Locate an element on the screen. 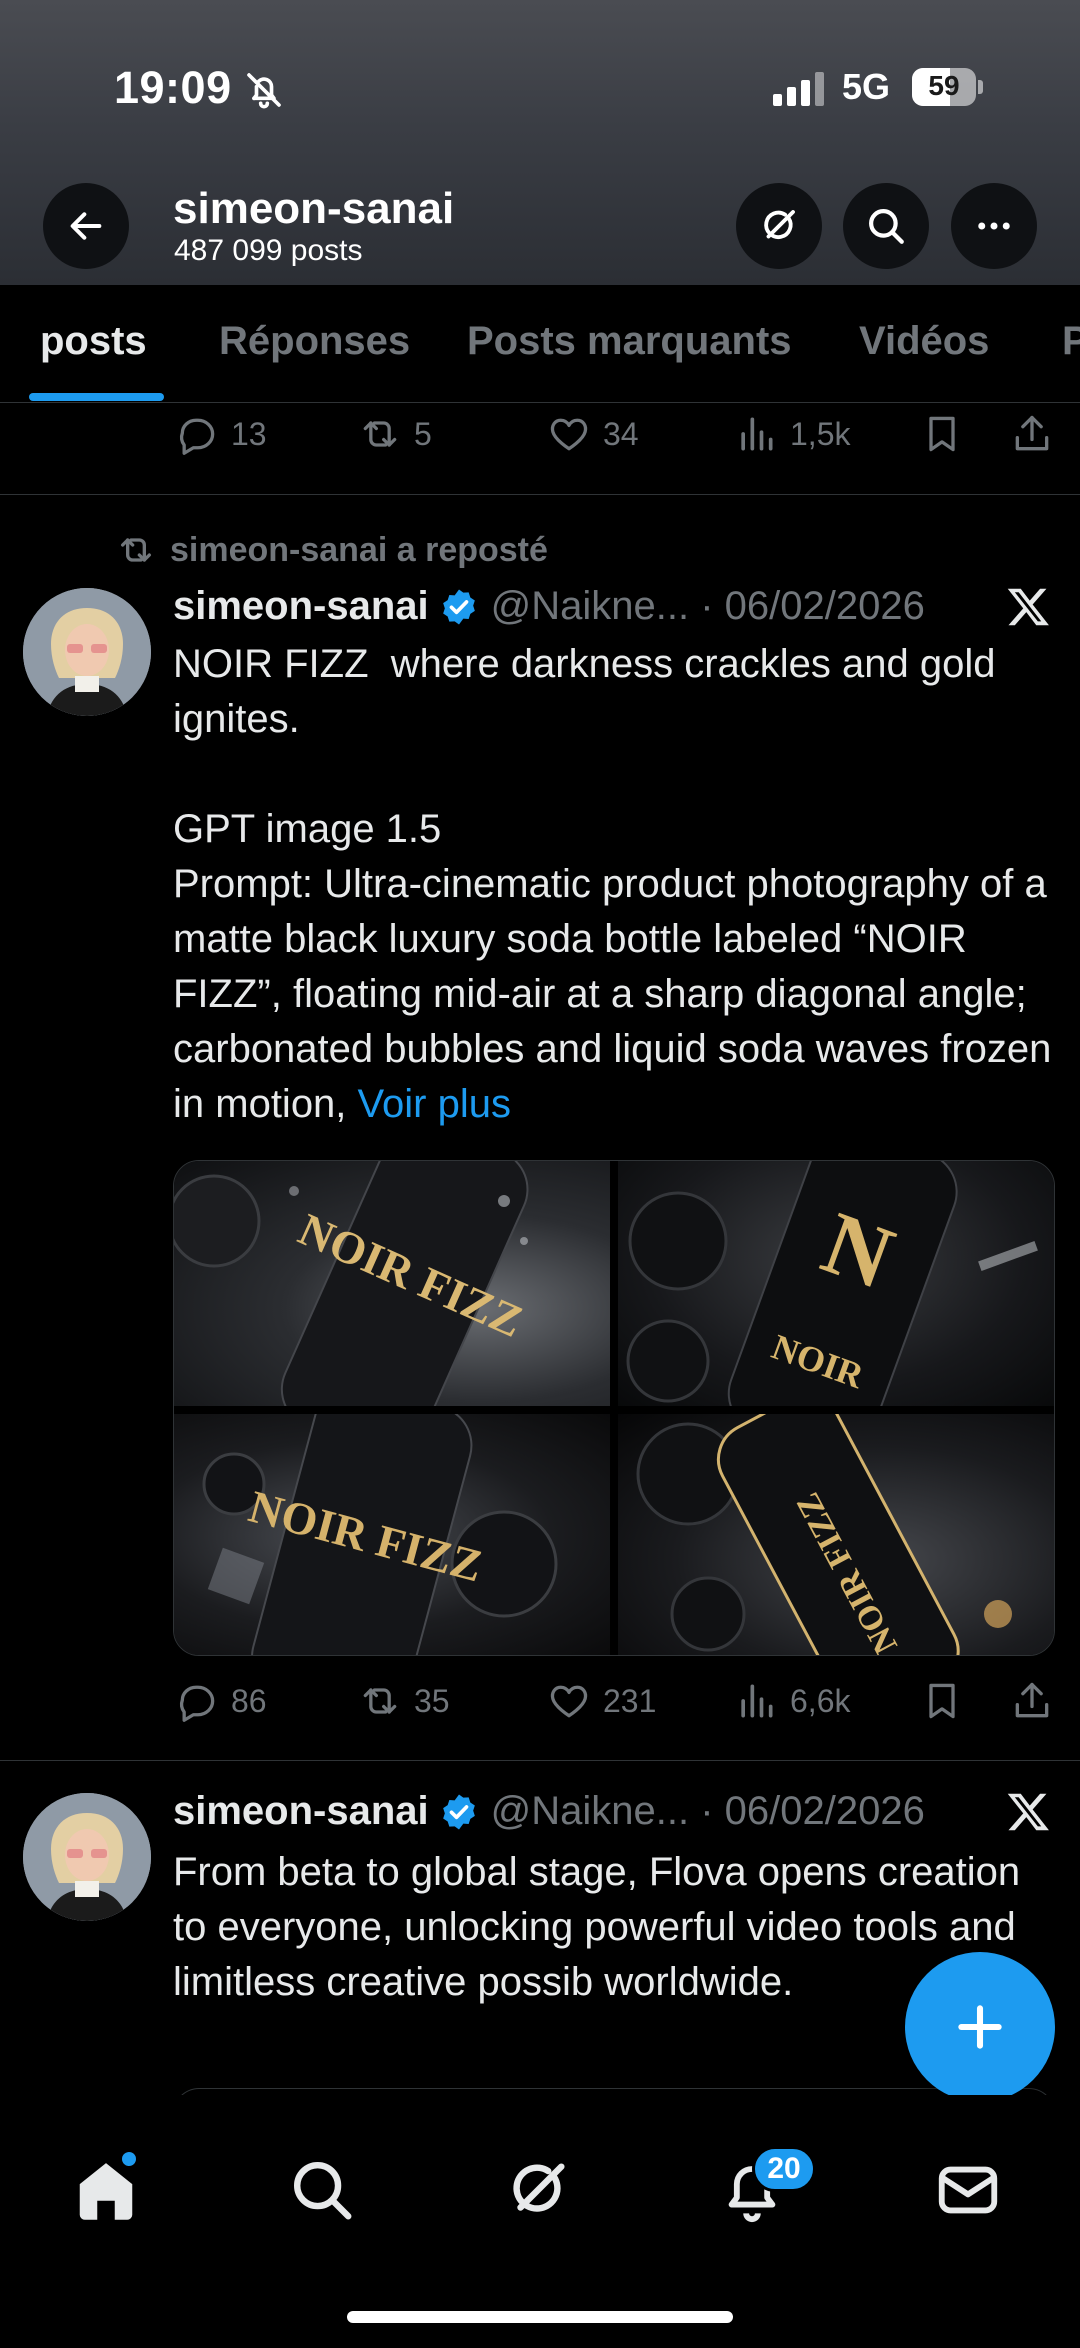 Image resolution: width=1080 pixels, height=2348 pixels. views-button: 6,6k is located at coordinates (792, 1701).